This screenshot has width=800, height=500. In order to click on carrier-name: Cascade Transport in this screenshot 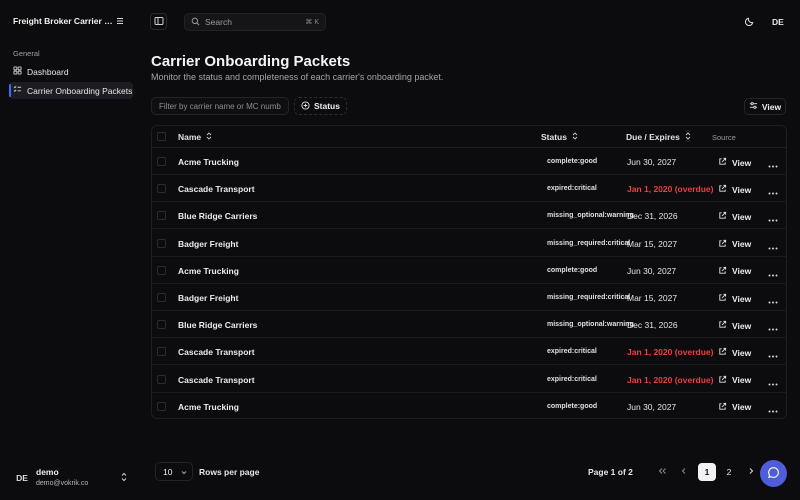, I will do `click(216, 379)`.